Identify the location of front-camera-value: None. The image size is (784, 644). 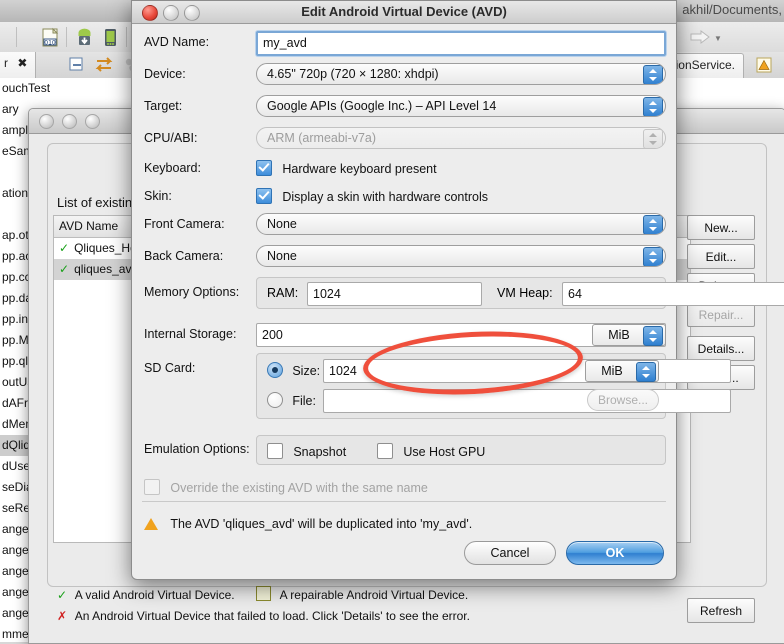
(282, 224).